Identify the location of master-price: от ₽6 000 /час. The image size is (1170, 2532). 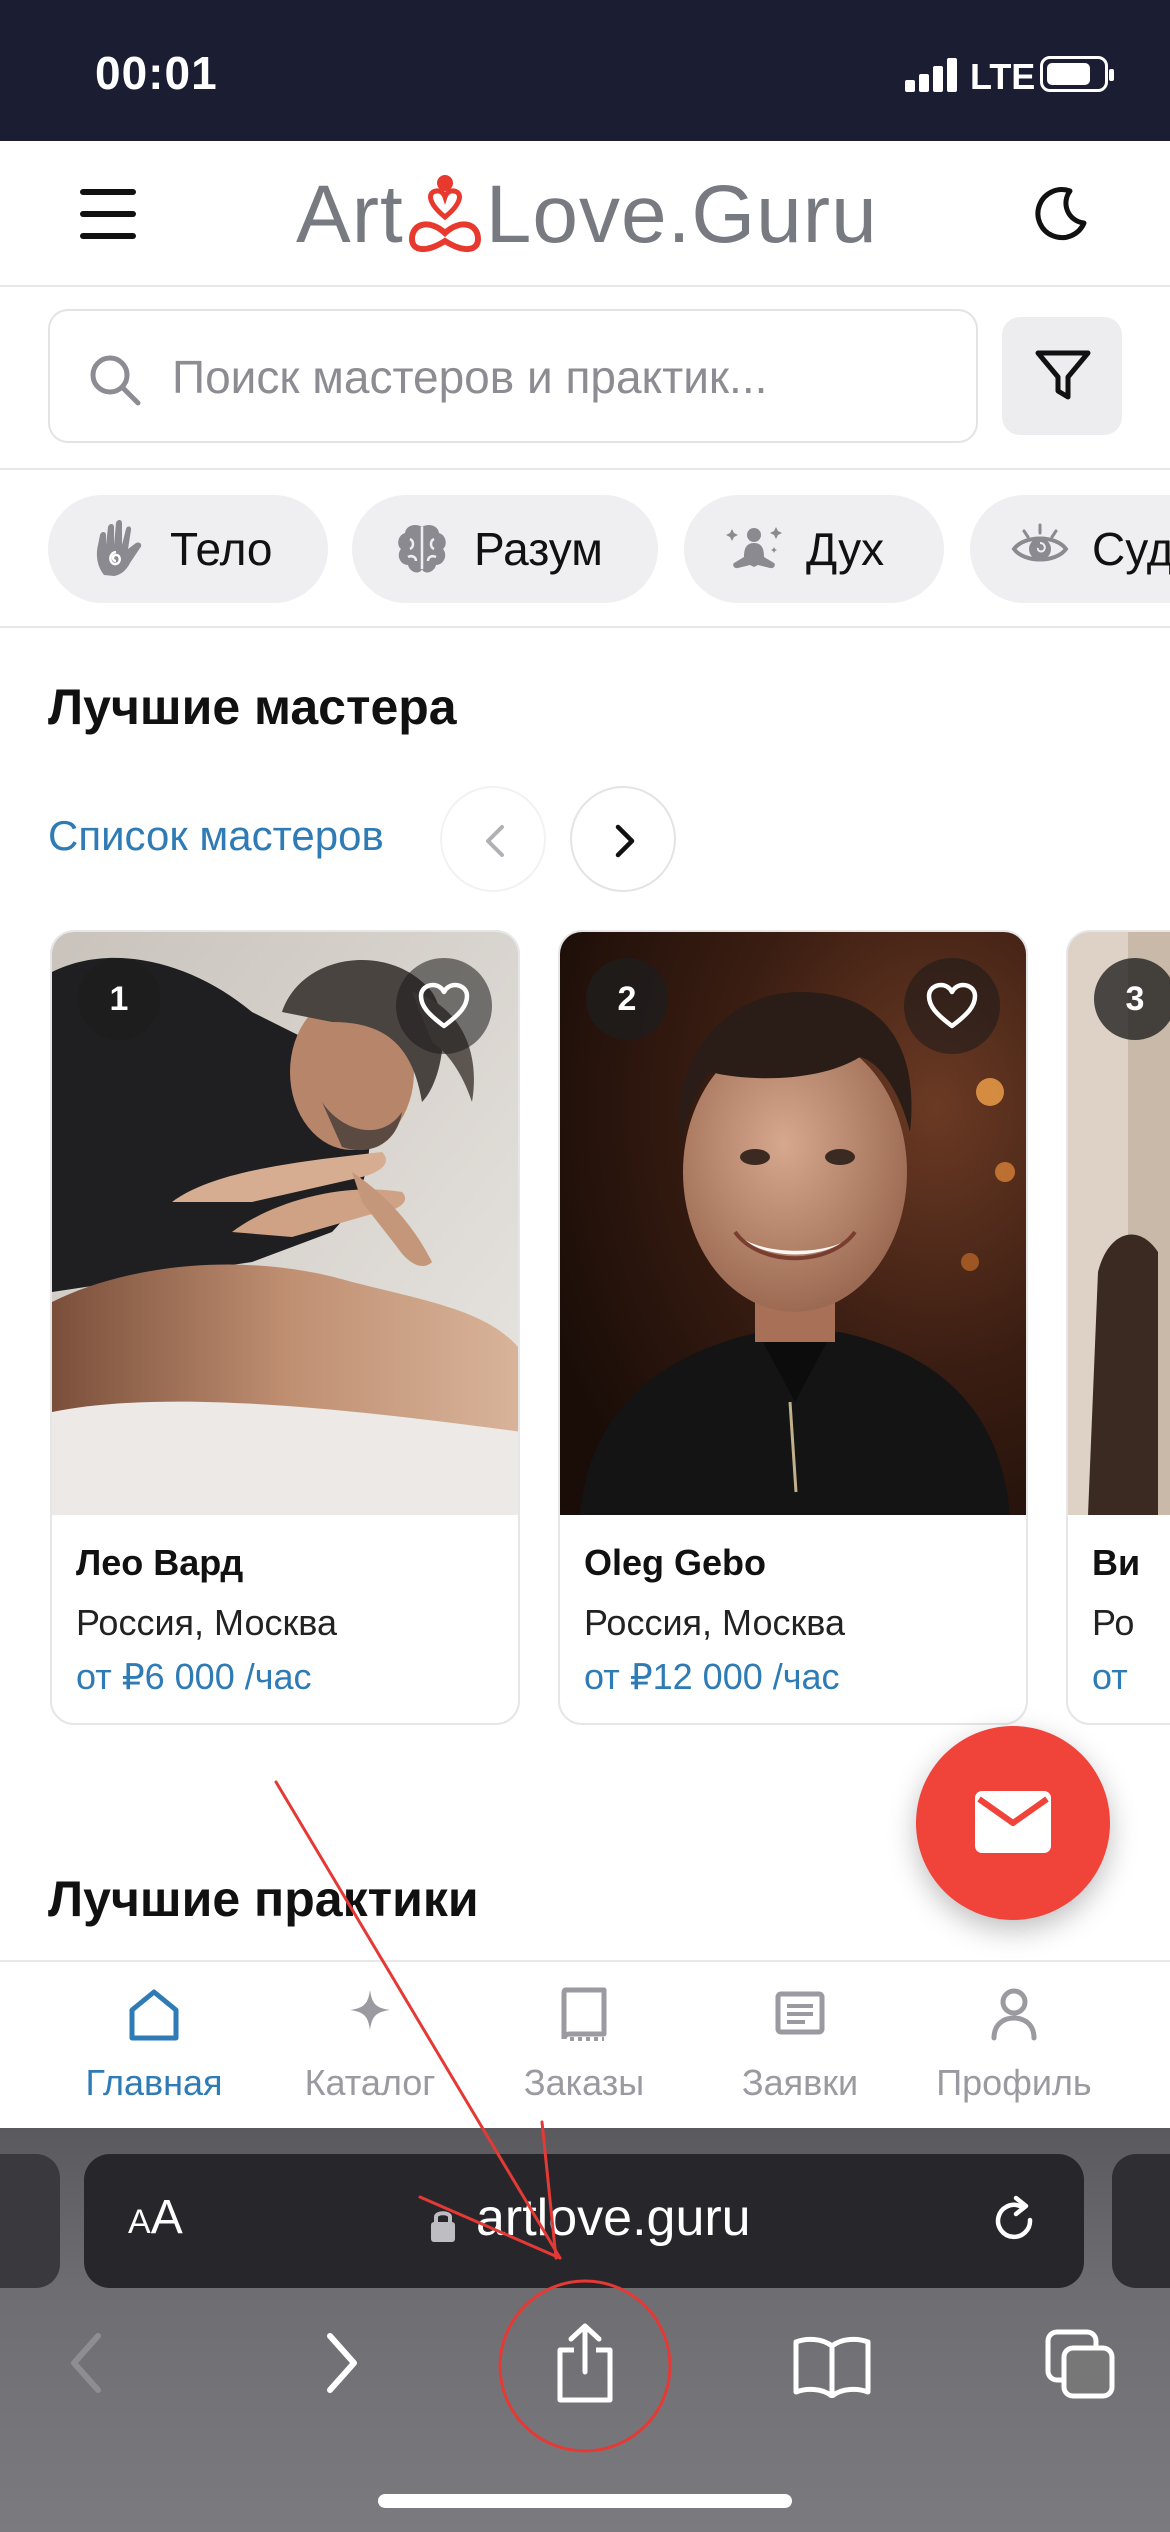
(194, 1676).